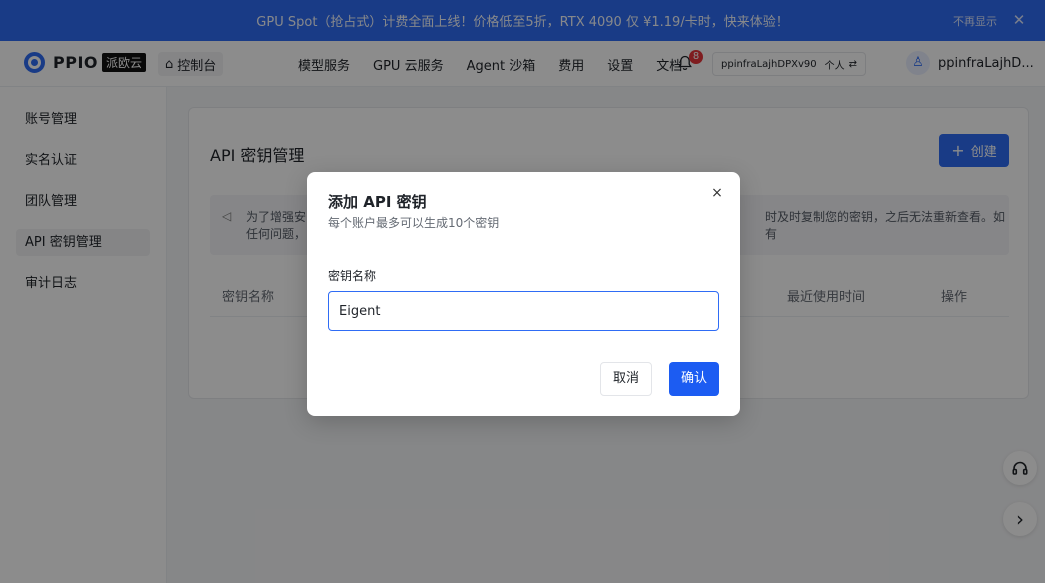 Image resolution: width=1045 pixels, height=583 pixels. Describe the element at coordinates (414, 223) in the screenshot. I see `dialog-subtitle: 每个账户最多可以生成10个密钥` at that location.